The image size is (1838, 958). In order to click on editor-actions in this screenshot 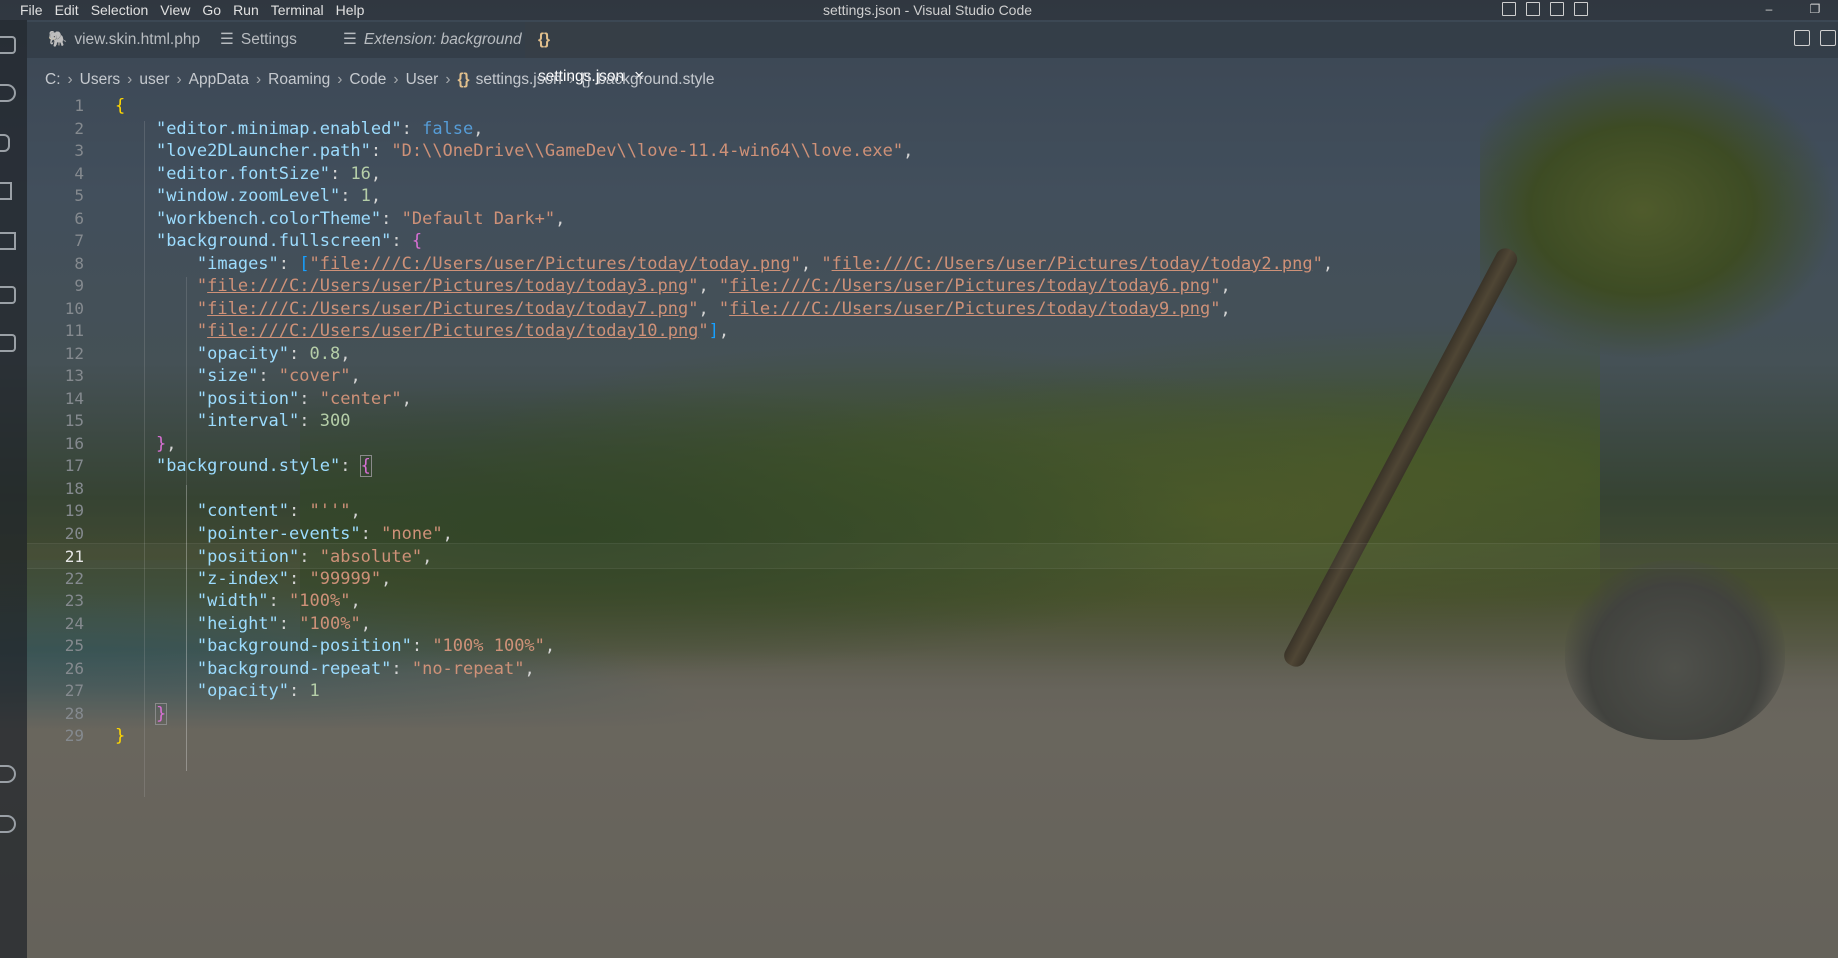, I will do `click(1815, 38)`.